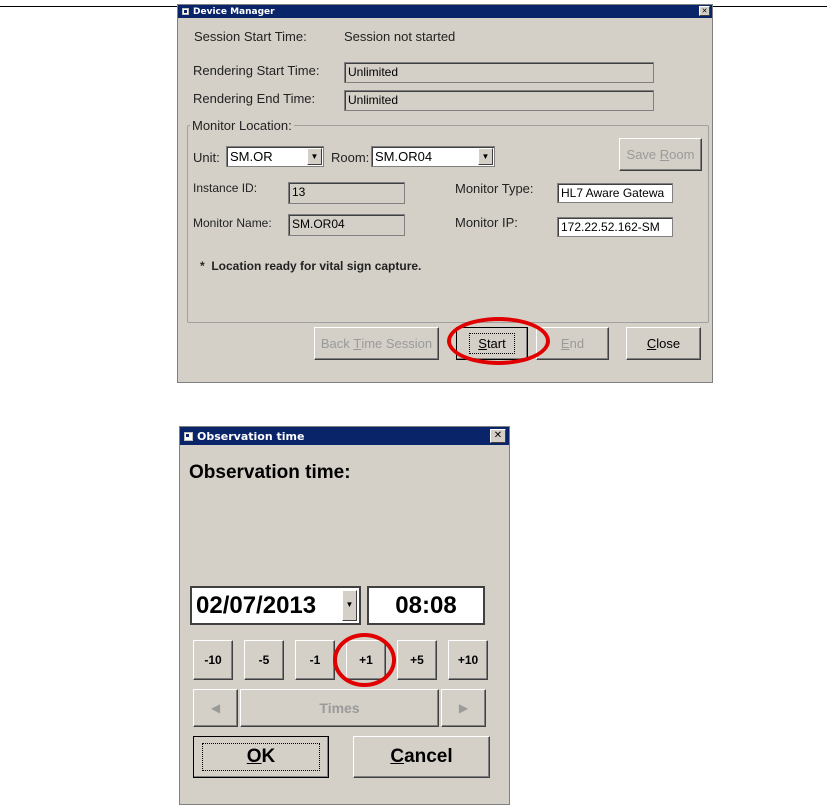 This screenshot has width=827, height=809. Describe the element at coordinates (215, 708) in the screenshot. I see `left-arrow-icon: ◀` at that location.